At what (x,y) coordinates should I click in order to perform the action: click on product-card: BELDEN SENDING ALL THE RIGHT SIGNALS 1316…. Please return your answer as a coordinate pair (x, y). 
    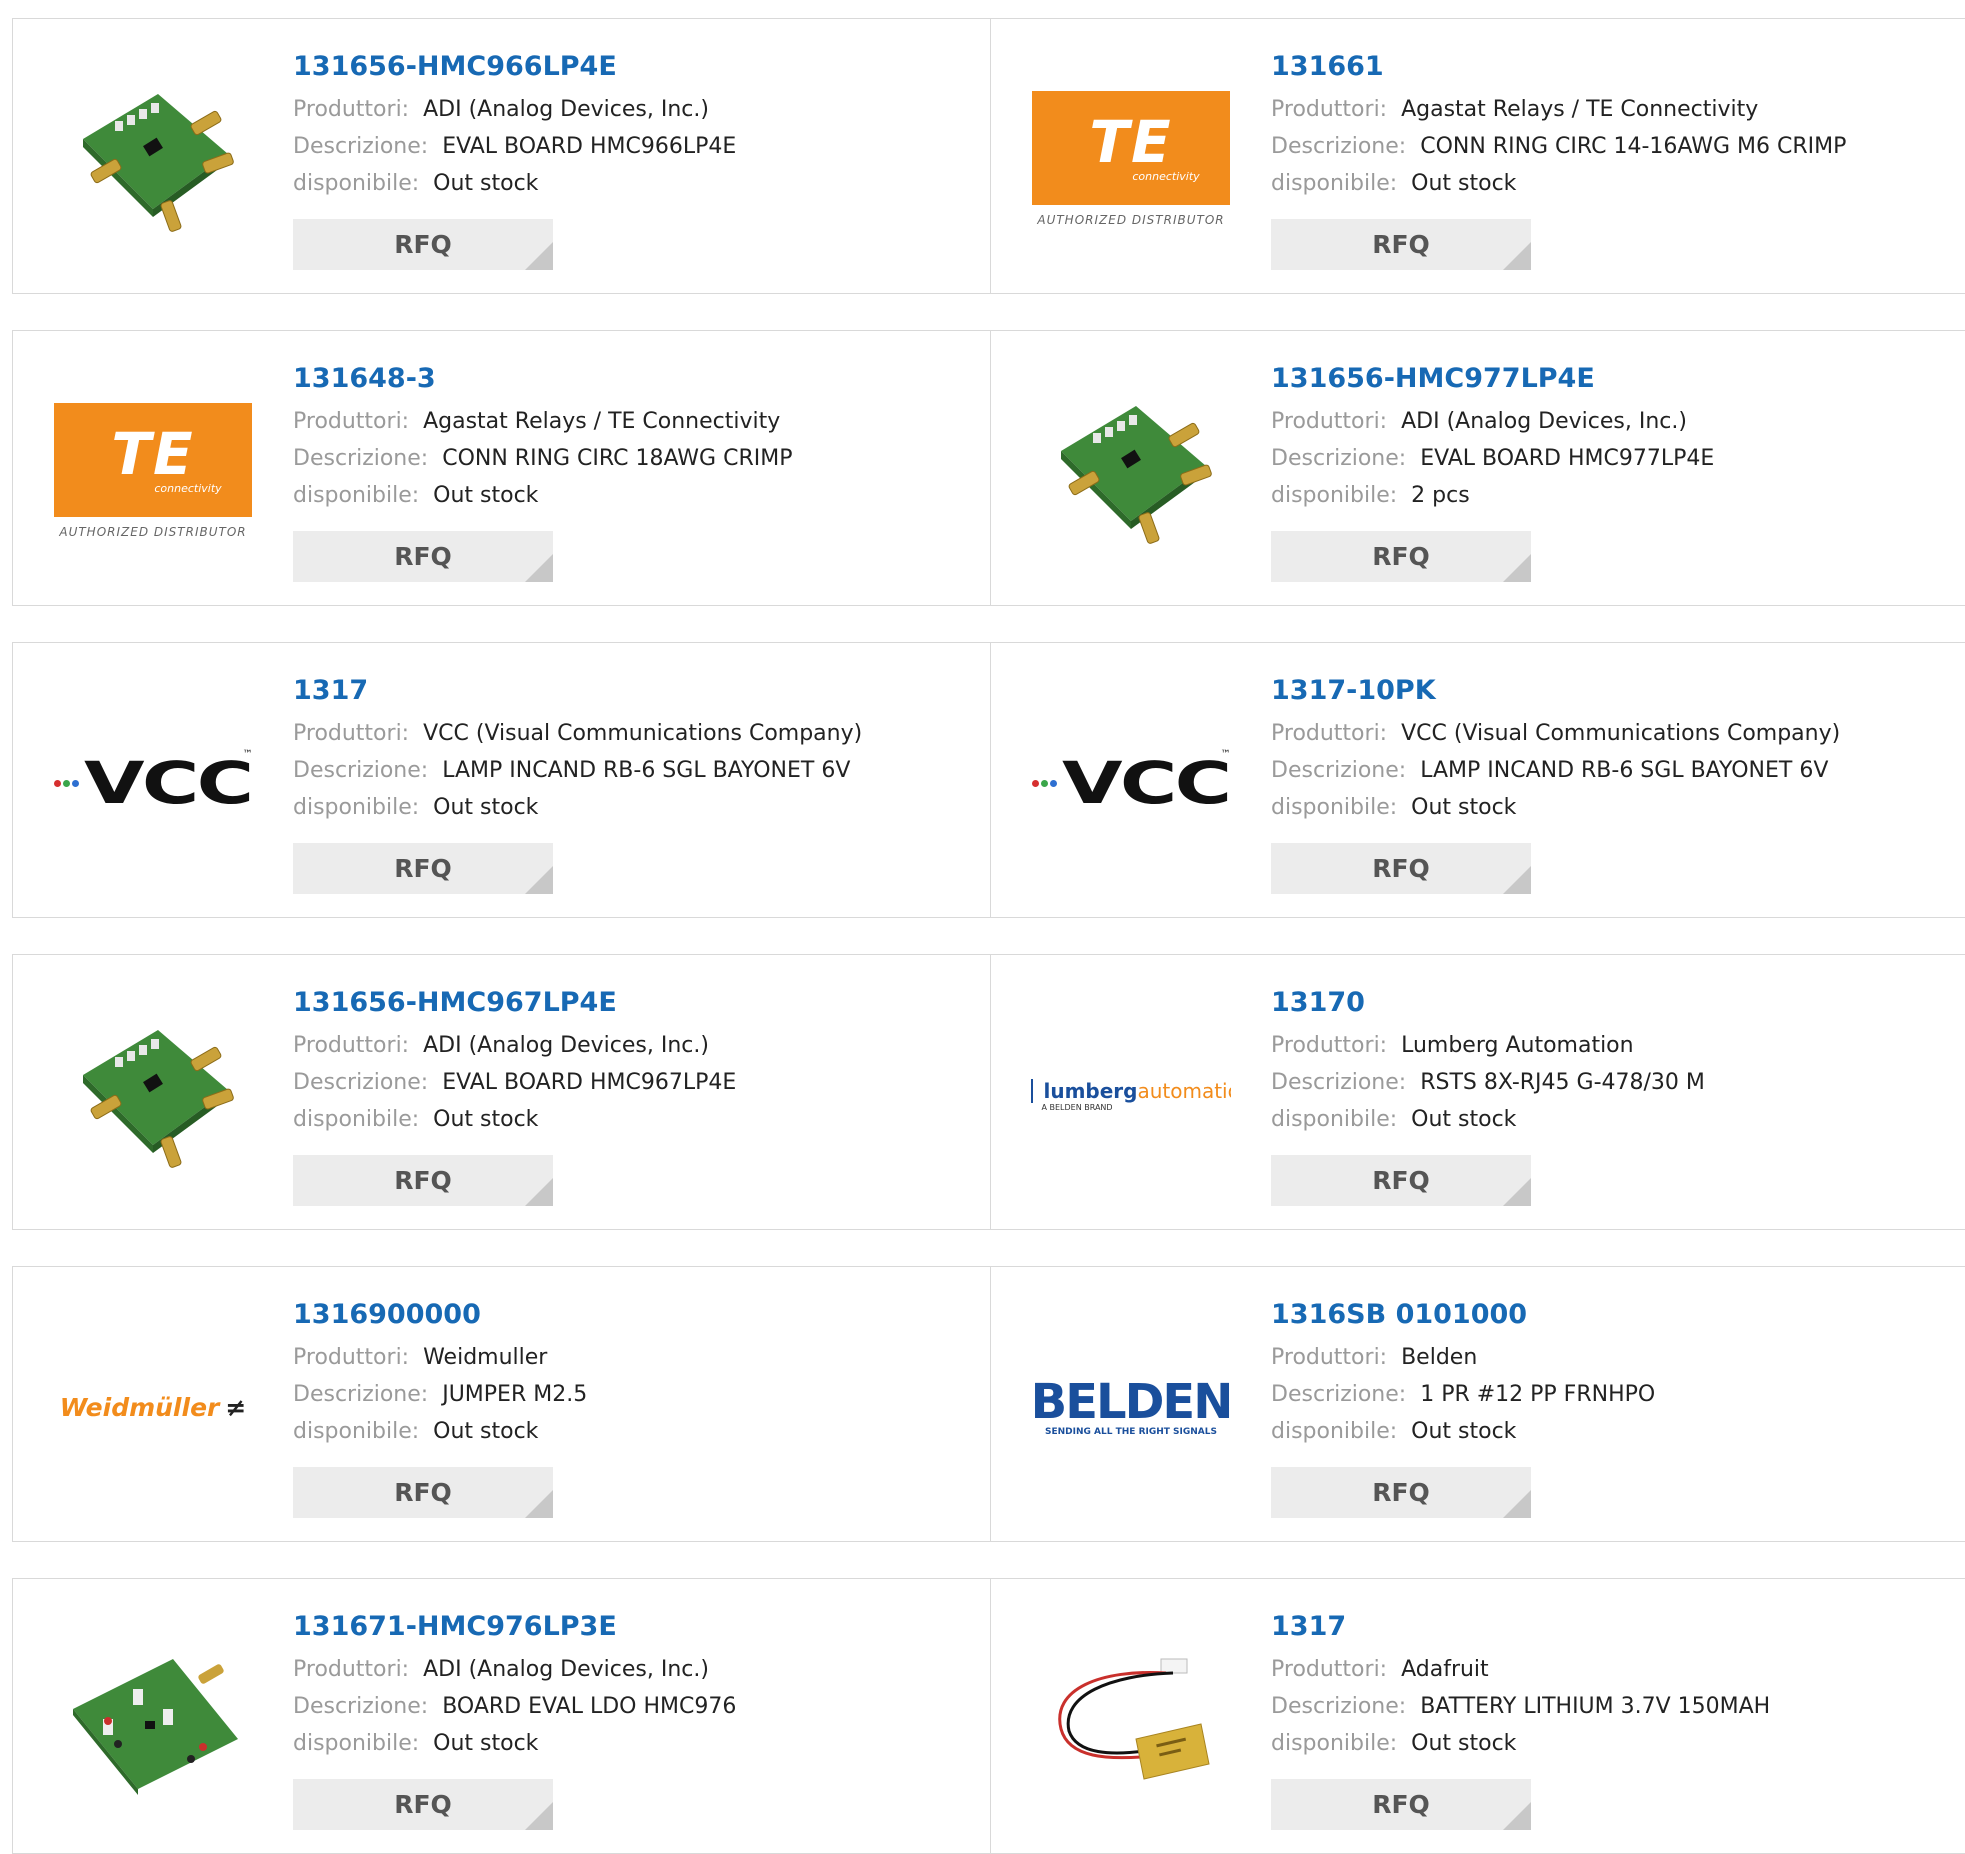
    Looking at the image, I should click on (1477, 1404).